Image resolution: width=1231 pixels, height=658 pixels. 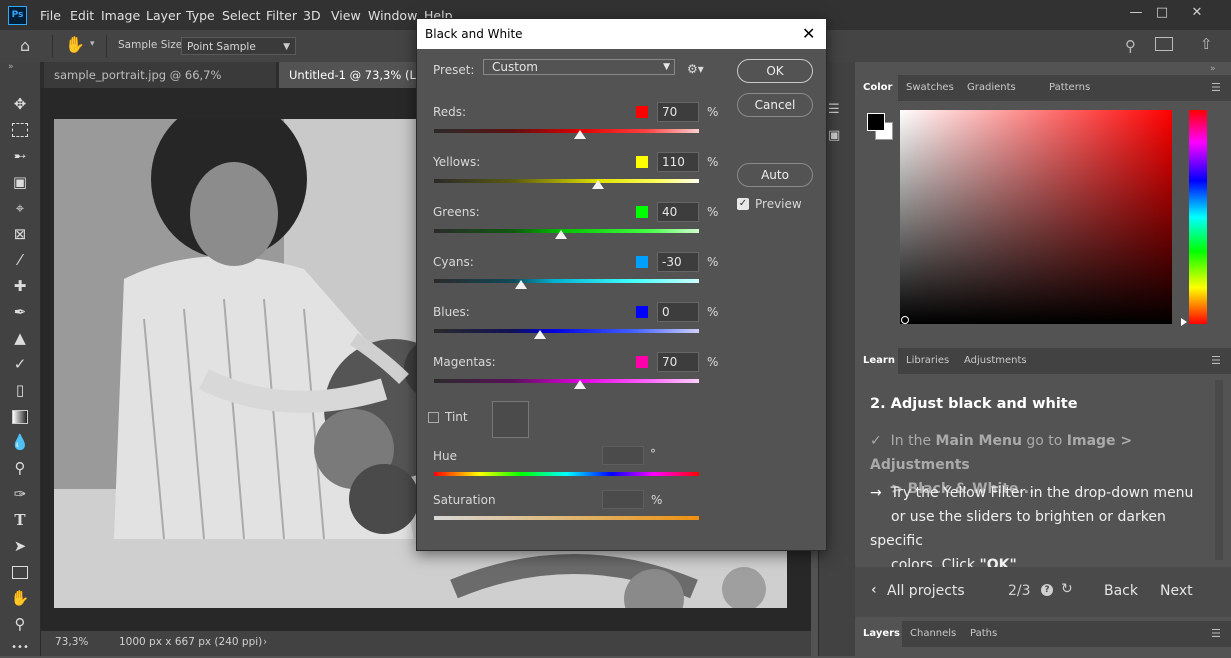 I want to click on crop-tool-icon: ⌖, so click(x=20, y=208).